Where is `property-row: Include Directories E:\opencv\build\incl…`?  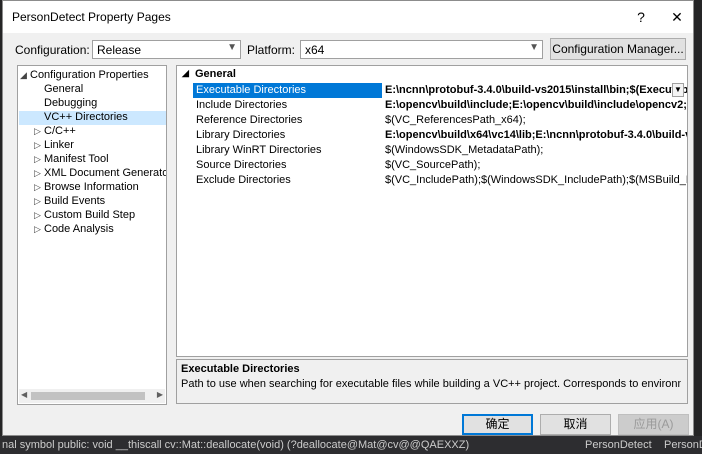
property-row: Include Directories E:\opencv\build\incl… is located at coordinates (432, 105).